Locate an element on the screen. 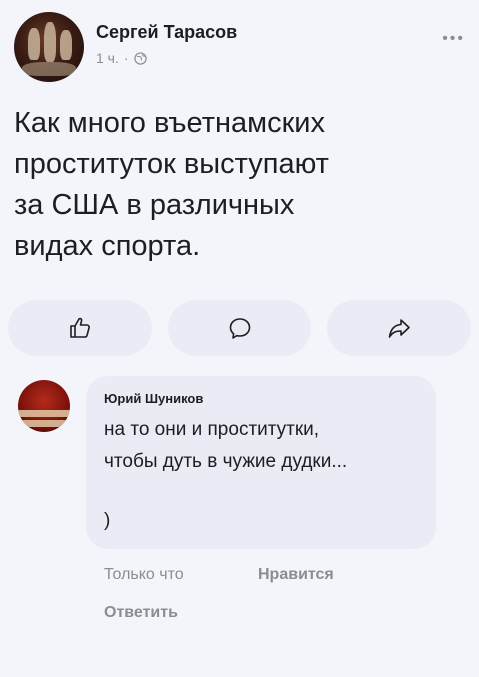 The width and height of the screenshot is (479, 677). post-author-name: Сергей Тарасов is located at coordinates (166, 32).